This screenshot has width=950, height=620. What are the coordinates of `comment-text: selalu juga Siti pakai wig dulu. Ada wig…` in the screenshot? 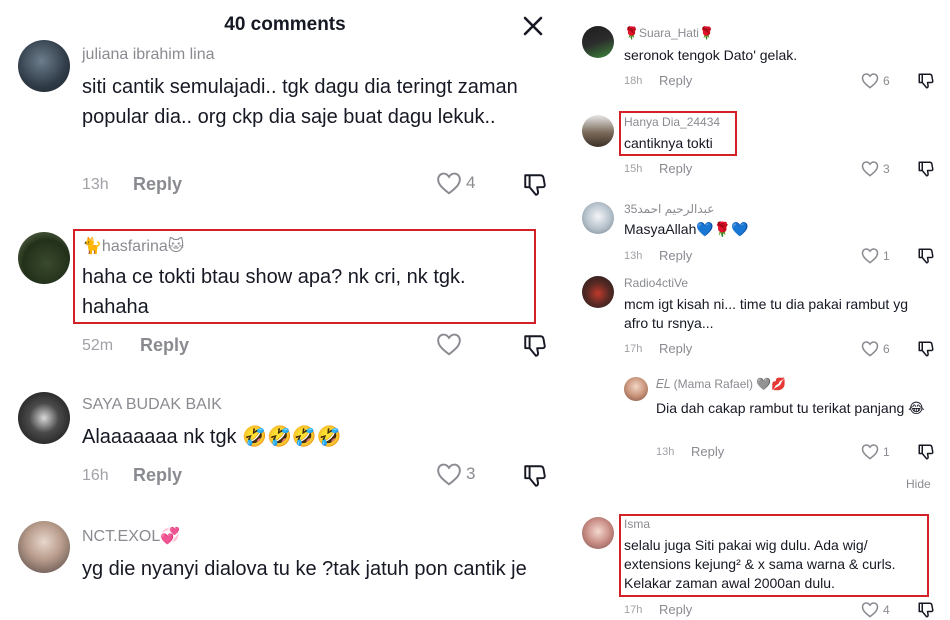 It's located at (760, 564).